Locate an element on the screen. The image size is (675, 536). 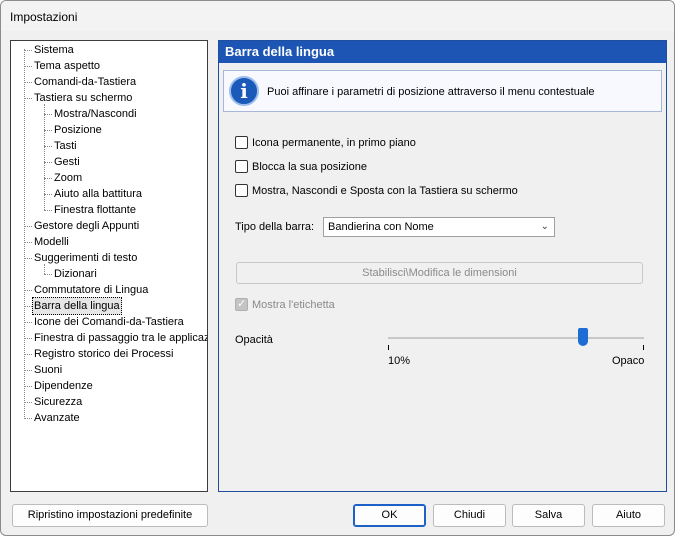
reset-defaults-button: Ripristino impostazioni predefinite is located at coordinates (110, 515).